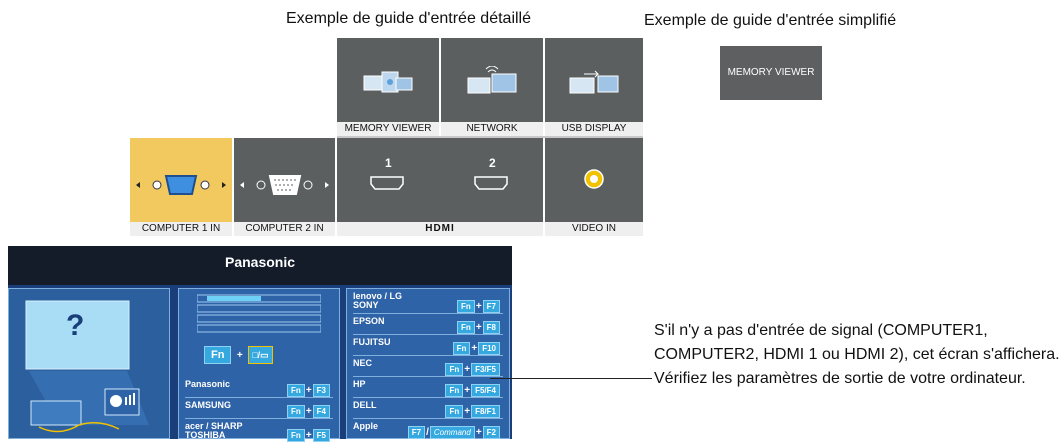 Image resolution: width=1061 pixels, height=443 pixels. I want to click on tile-computer-1-in: COMPUTER 1 IN, so click(181, 187).